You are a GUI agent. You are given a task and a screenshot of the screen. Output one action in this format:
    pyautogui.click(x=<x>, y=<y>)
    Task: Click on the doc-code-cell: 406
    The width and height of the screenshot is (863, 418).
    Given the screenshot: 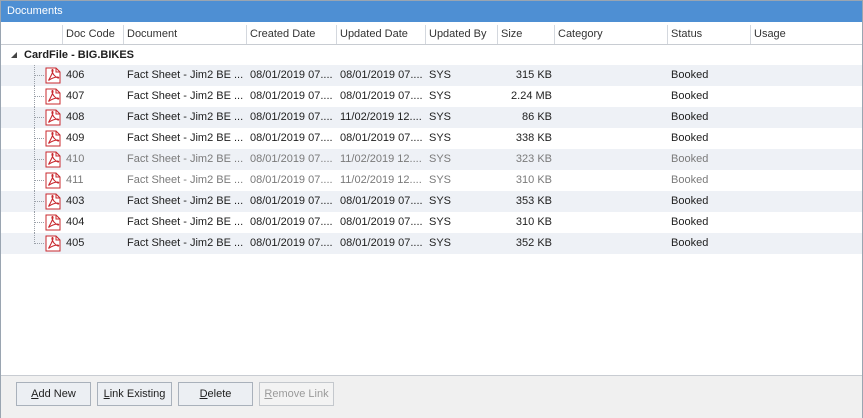 What is the action you would take?
    pyautogui.click(x=75, y=75)
    